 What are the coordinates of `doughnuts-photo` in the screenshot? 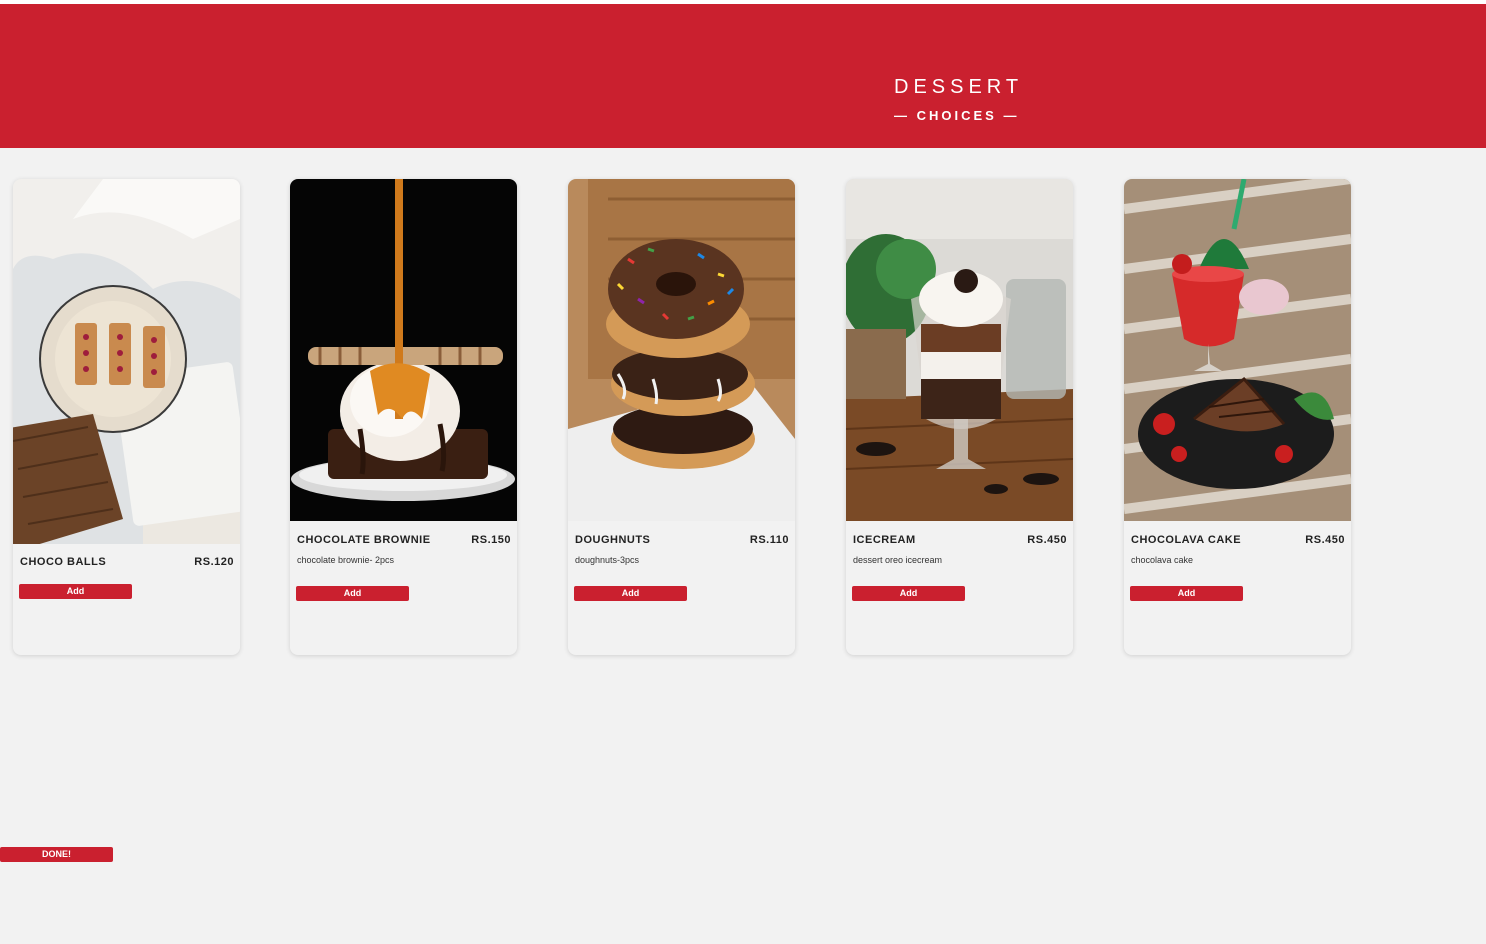 It's located at (681, 350).